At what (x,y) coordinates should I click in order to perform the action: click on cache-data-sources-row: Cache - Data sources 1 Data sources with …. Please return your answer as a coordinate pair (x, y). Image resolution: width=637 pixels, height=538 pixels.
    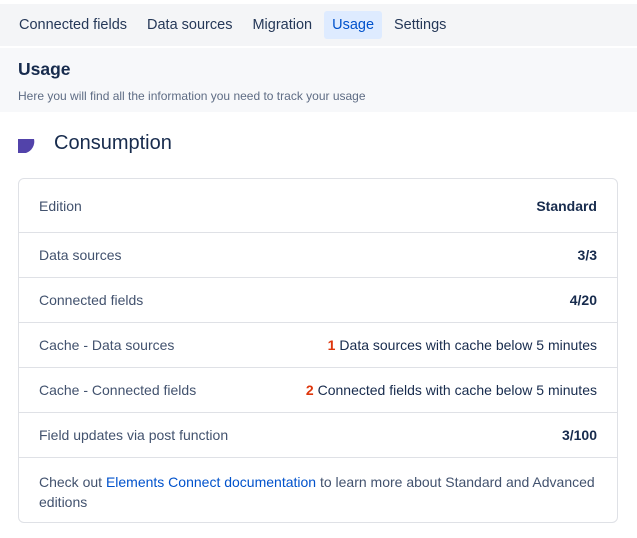
    Looking at the image, I should click on (318, 345).